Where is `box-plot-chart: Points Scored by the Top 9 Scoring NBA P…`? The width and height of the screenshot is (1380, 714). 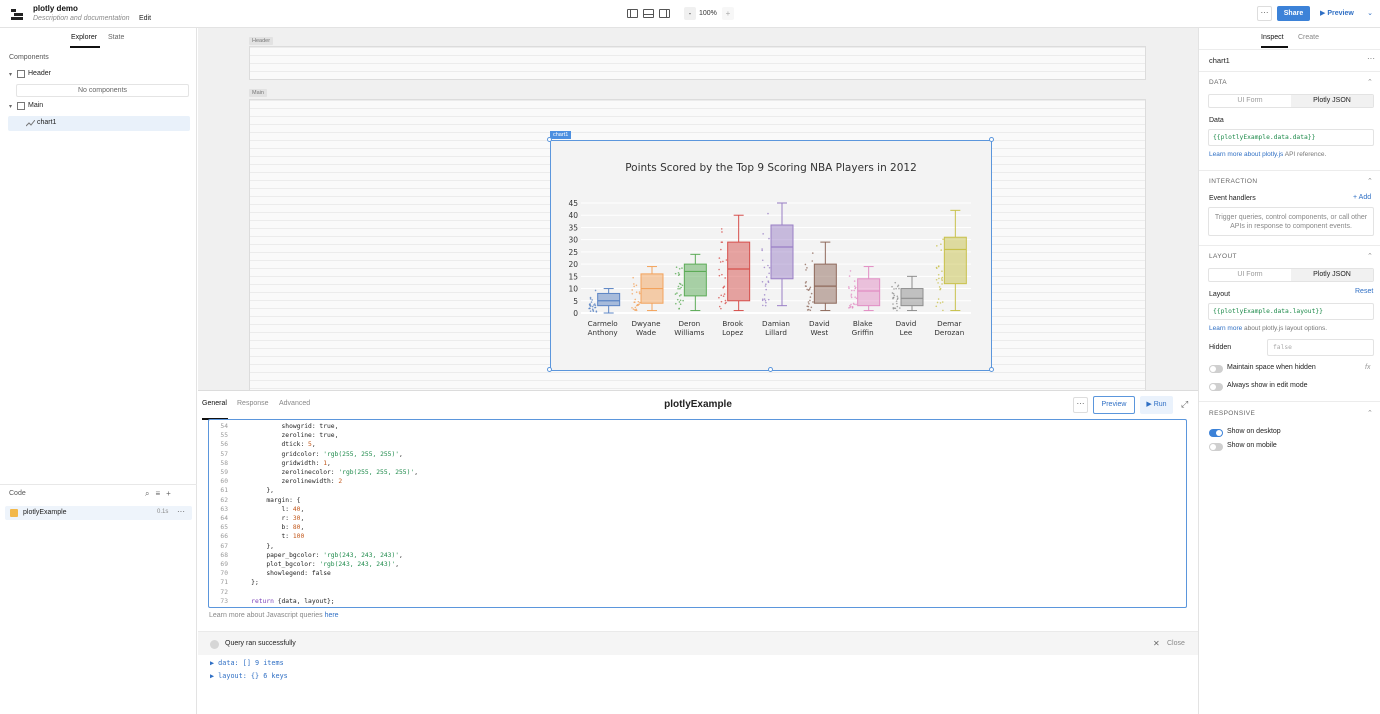 box-plot-chart: Points Scored by the Top 9 Scoring NBA P… is located at coordinates (771, 255).